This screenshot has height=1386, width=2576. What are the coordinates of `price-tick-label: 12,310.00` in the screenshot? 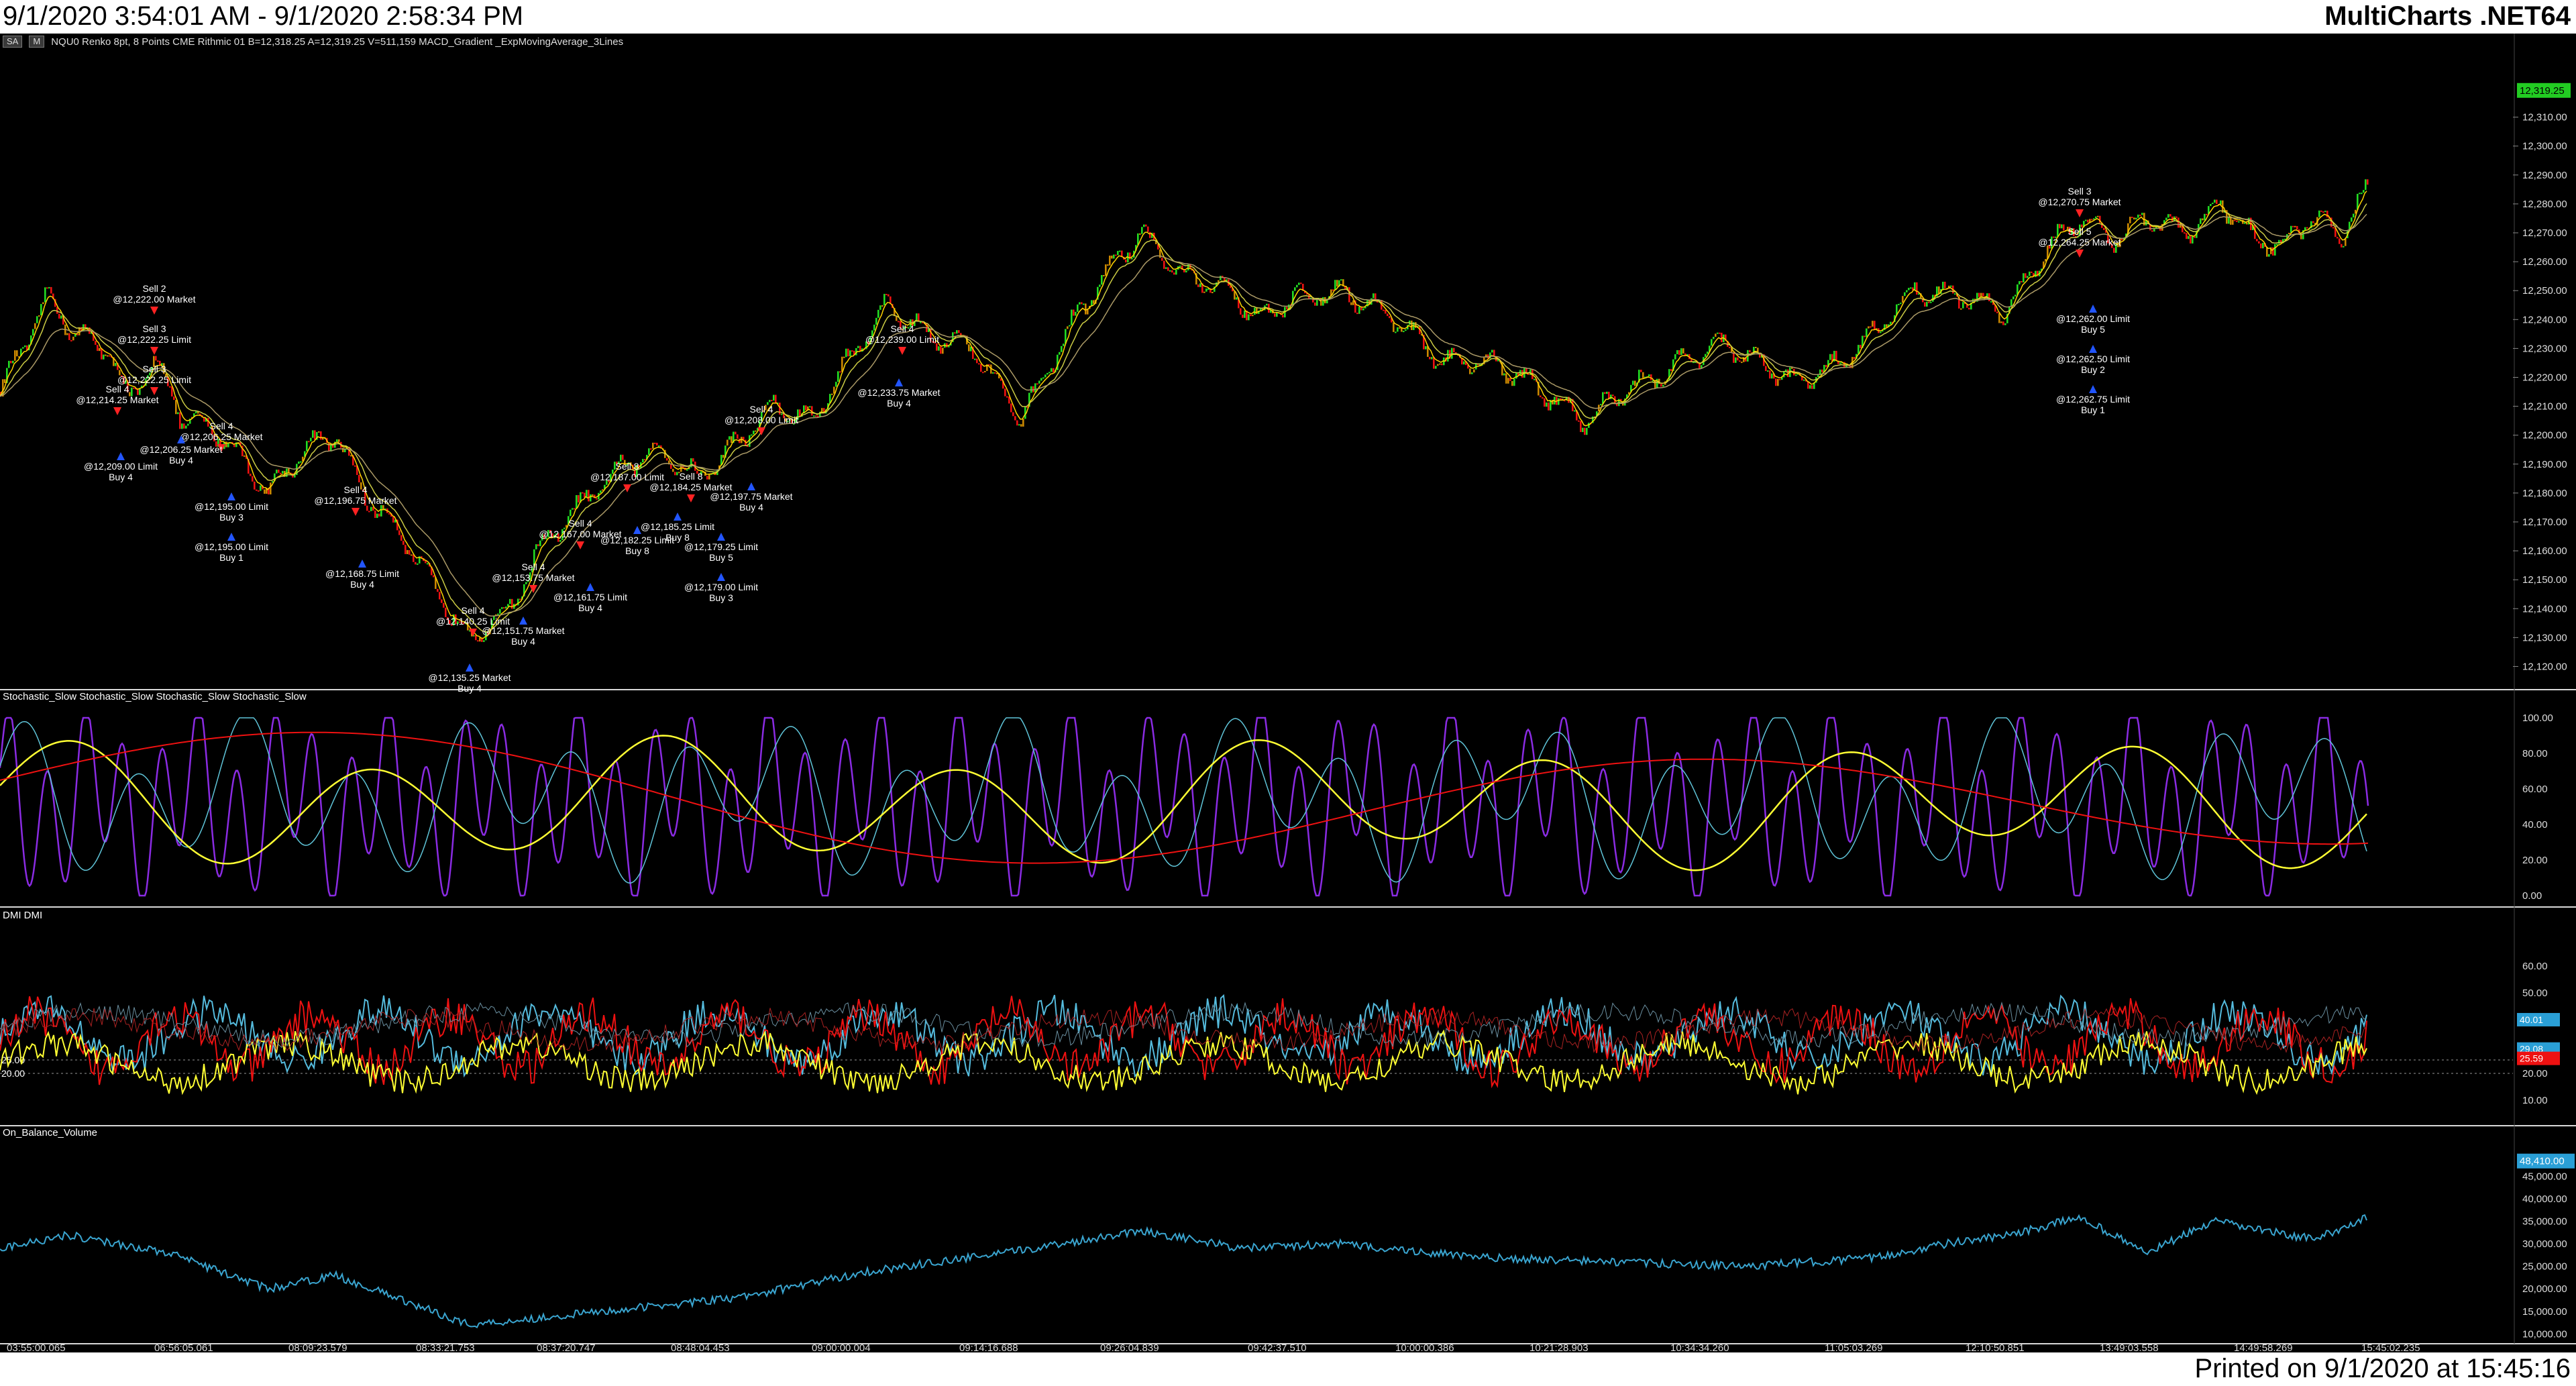 It's located at (2544, 117).